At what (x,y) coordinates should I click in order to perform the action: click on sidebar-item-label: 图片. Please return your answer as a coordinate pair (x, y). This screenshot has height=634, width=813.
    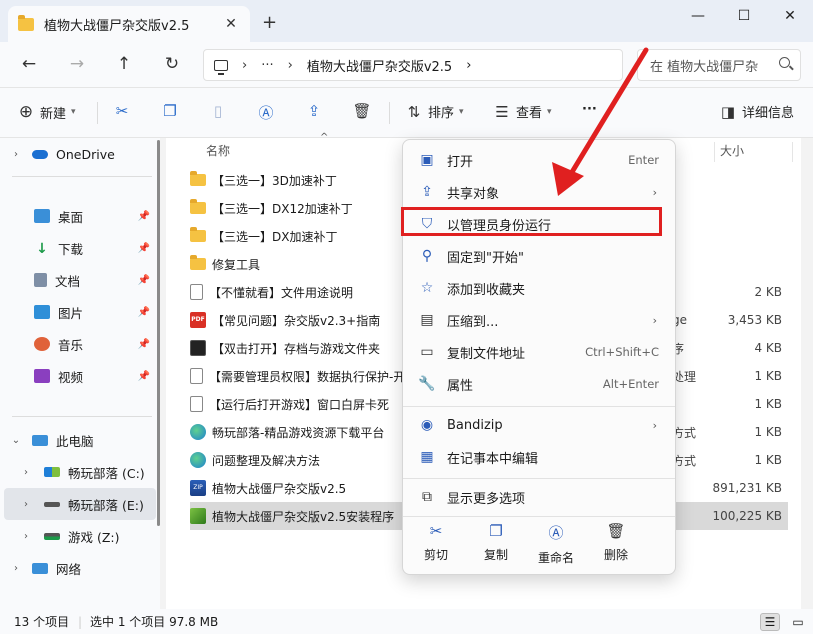
    Looking at the image, I should click on (71, 313).